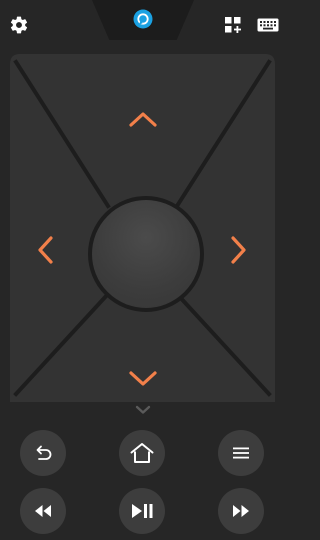 This screenshot has height=540, width=320. I want to click on play-pause-icon, so click(142, 511).